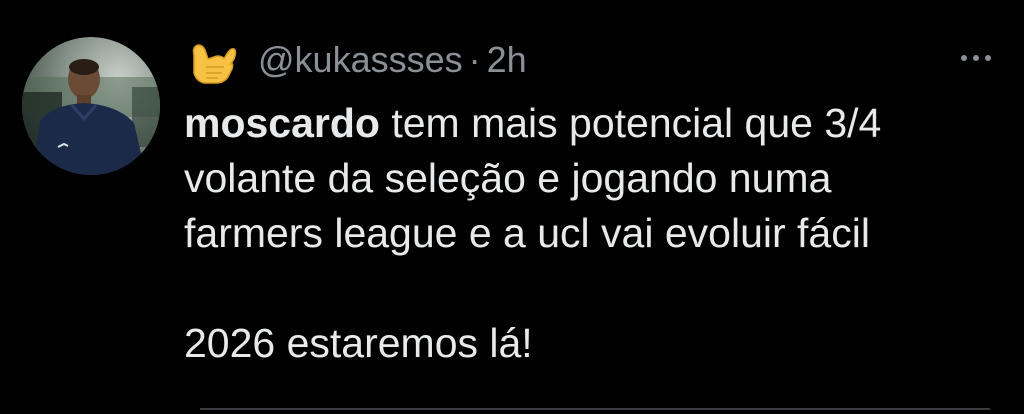 The image size is (1024, 414). Describe the element at coordinates (595, 409) in the screenshot. I see `divider` at that location.